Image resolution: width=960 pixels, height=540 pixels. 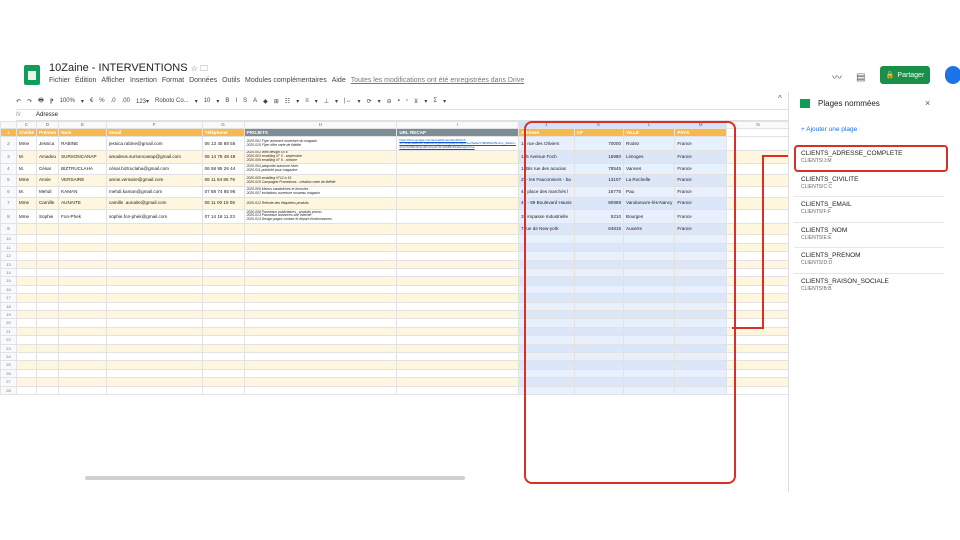 What do you see at coordinates (118, 68) in the screenshot?
I see `document-title: 10Zaine - INTERVENTIONS` at bounding box center [118, 68].